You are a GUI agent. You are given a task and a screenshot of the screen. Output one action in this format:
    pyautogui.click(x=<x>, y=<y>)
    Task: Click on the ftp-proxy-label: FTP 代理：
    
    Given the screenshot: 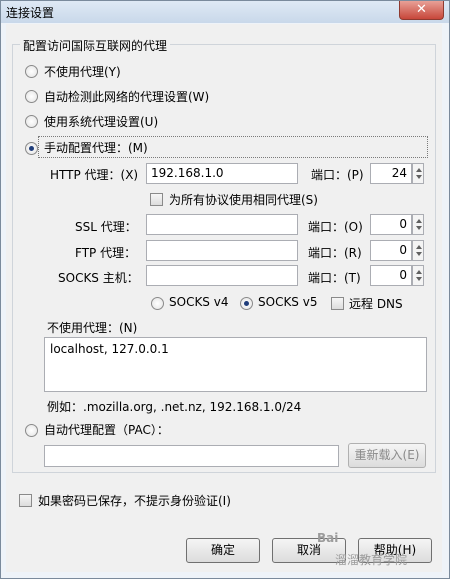 What is the action you would take?
    pyautogui.click(x=106, y=253)
    